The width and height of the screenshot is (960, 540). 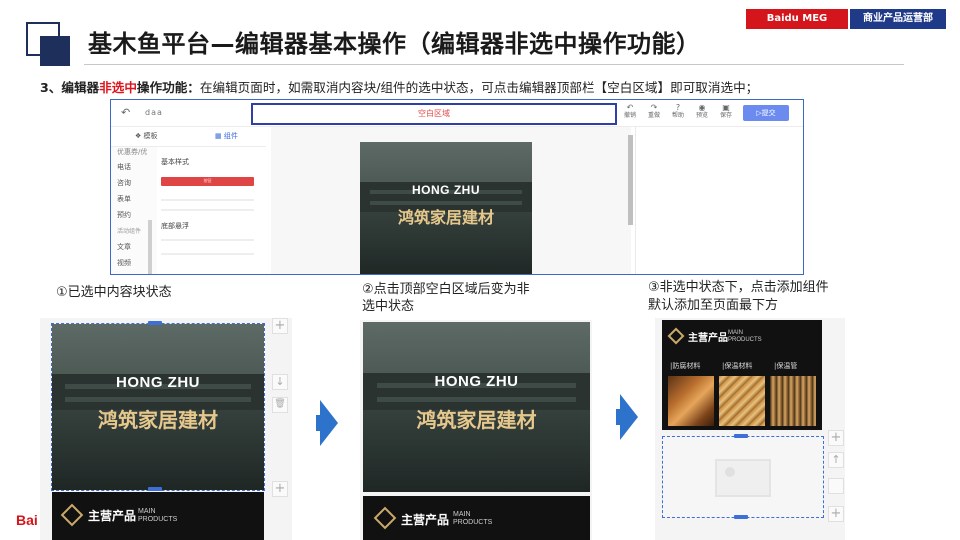 I want to click on component-style-list: 基本样式 按钮 底部悬浮, so click(x=211, y=210).